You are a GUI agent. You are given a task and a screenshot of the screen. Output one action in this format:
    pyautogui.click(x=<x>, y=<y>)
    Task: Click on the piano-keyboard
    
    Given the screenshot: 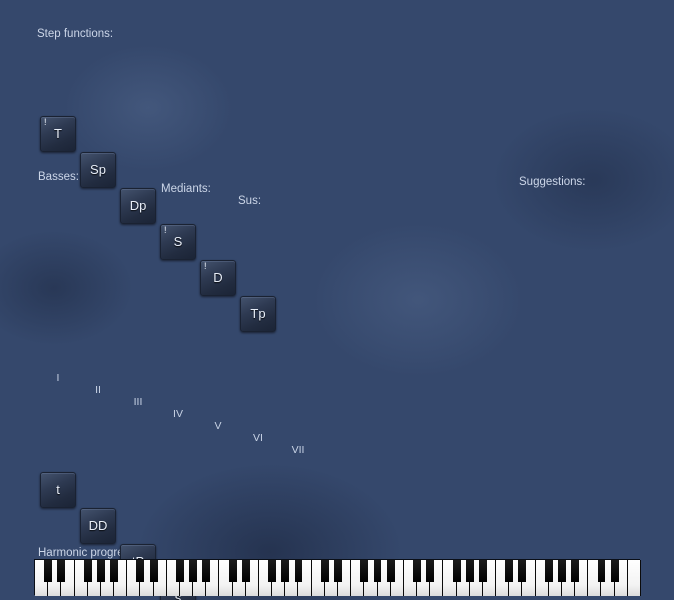 What is the action you would take?
    pyautogui.click(x=337, y=577)
    